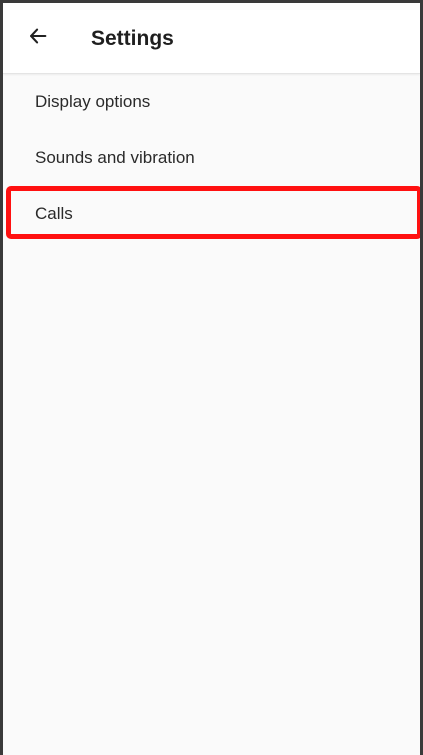  What do you see at coordinates (211, 38) in the screenshot?
I see `app-bar: Settings` at bounding box center [211, 38].